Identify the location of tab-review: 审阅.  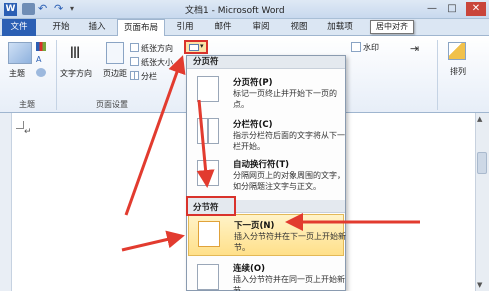
(261, 27).